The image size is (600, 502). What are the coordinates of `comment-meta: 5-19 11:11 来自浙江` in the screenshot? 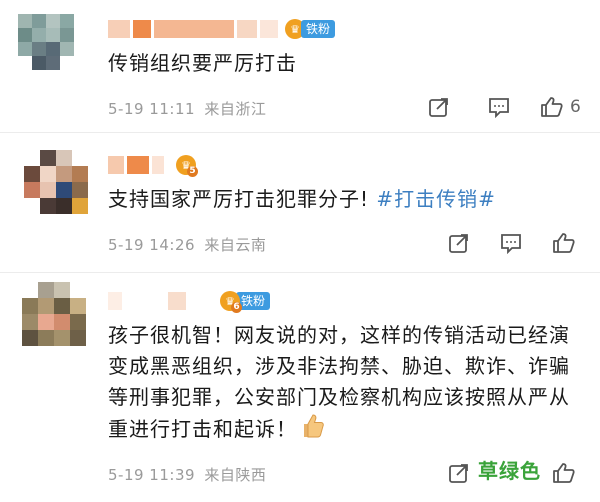 It's located at (187, 108).